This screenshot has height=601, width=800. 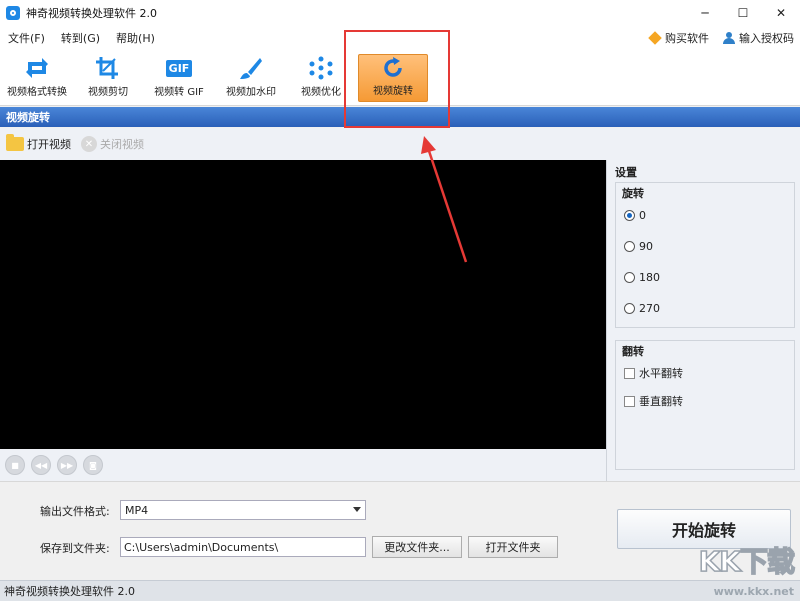 I want to click on tool-label: 视频转 GIF, so click(x=179, y=92).